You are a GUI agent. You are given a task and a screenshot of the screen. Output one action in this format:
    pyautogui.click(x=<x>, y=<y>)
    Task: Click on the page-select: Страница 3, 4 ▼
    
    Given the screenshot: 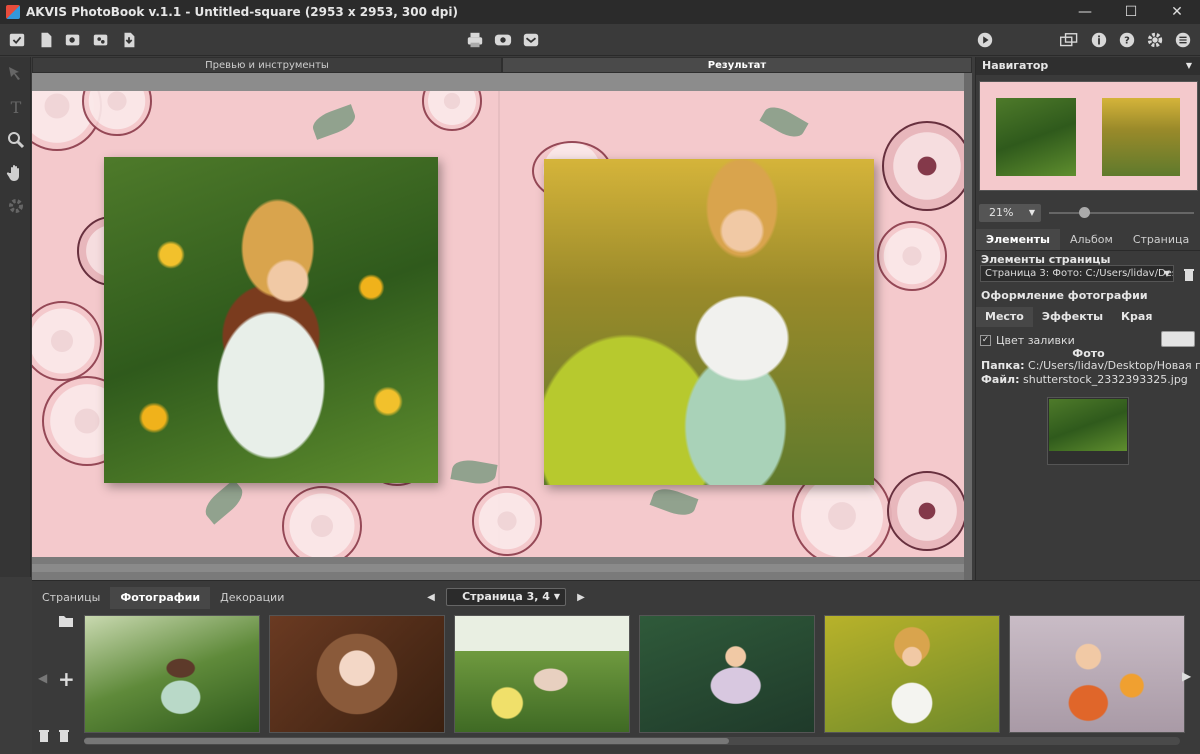 What is the action you would take?
    pyautogui.click(x=506, y=597)
    